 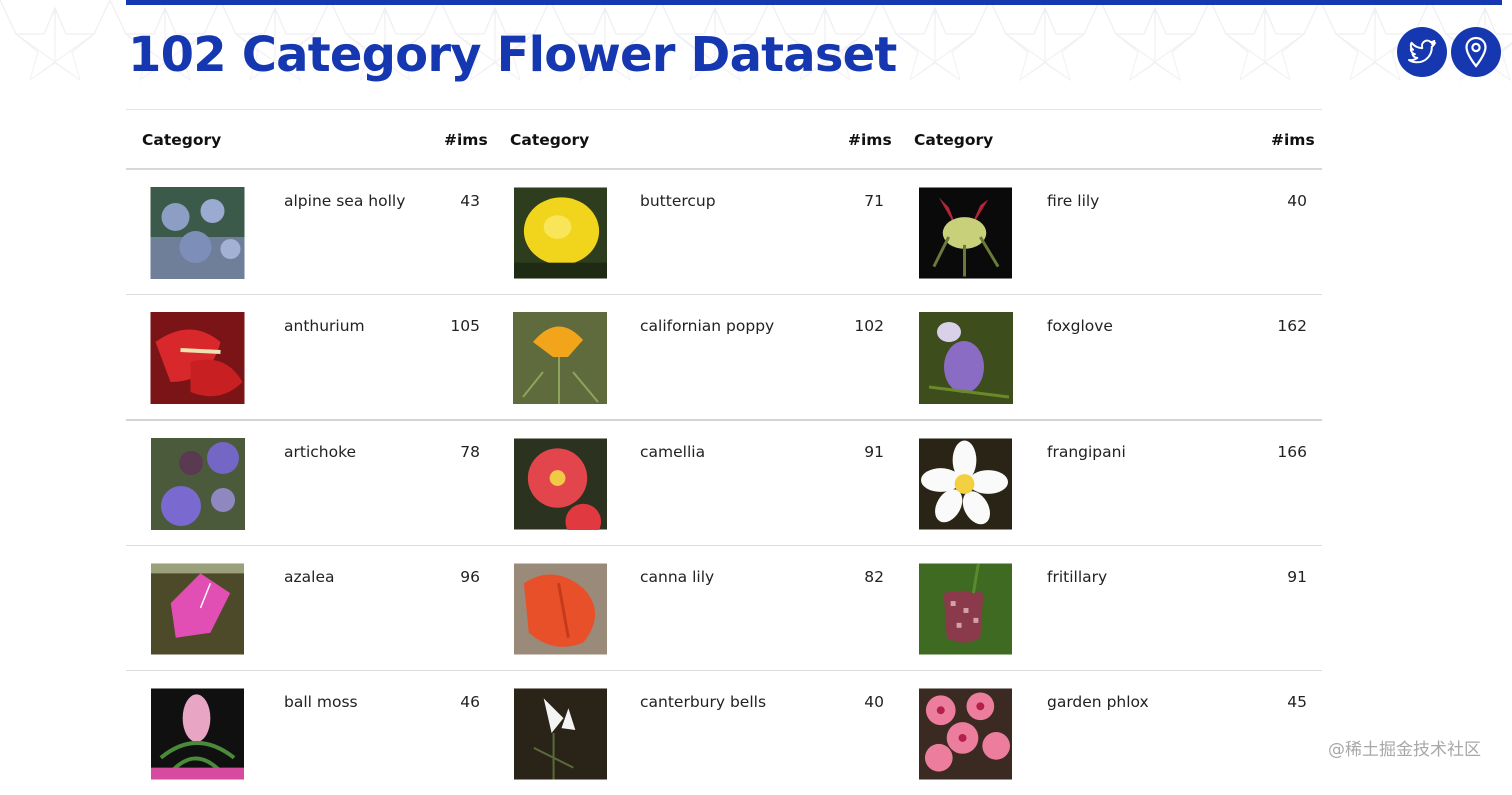 I want to click on flower-thumbnail-anthurium, so click(x=197, y=358).